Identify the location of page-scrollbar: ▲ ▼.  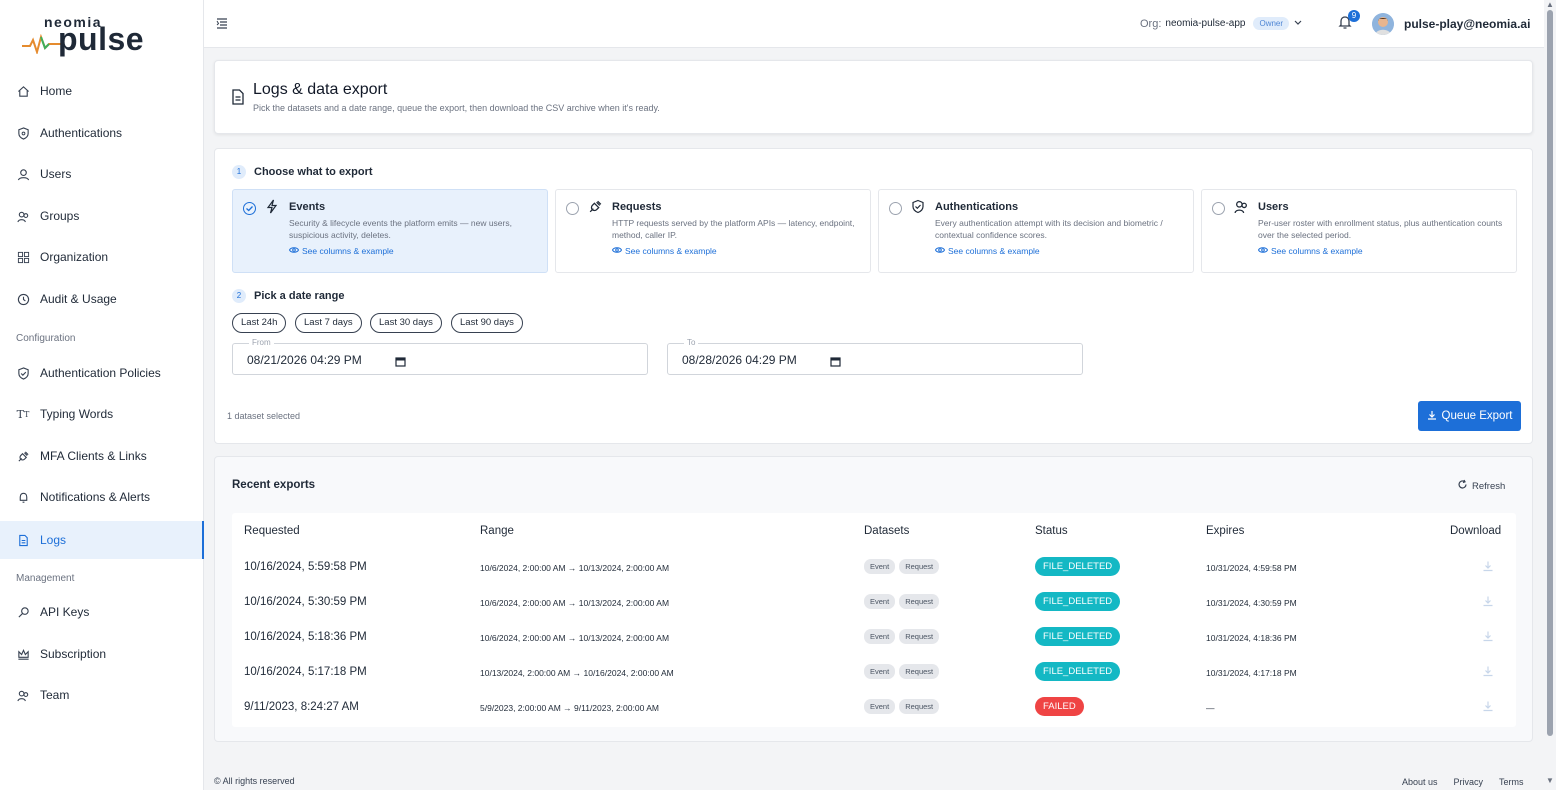
(1550, 395).